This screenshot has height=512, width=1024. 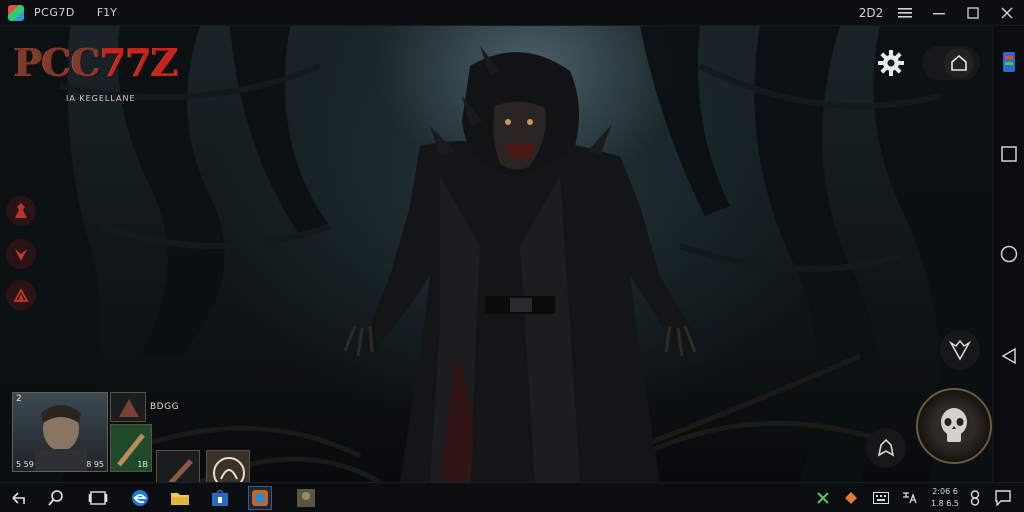 I want to click on game-app-icon, so click(x=260, y=498).